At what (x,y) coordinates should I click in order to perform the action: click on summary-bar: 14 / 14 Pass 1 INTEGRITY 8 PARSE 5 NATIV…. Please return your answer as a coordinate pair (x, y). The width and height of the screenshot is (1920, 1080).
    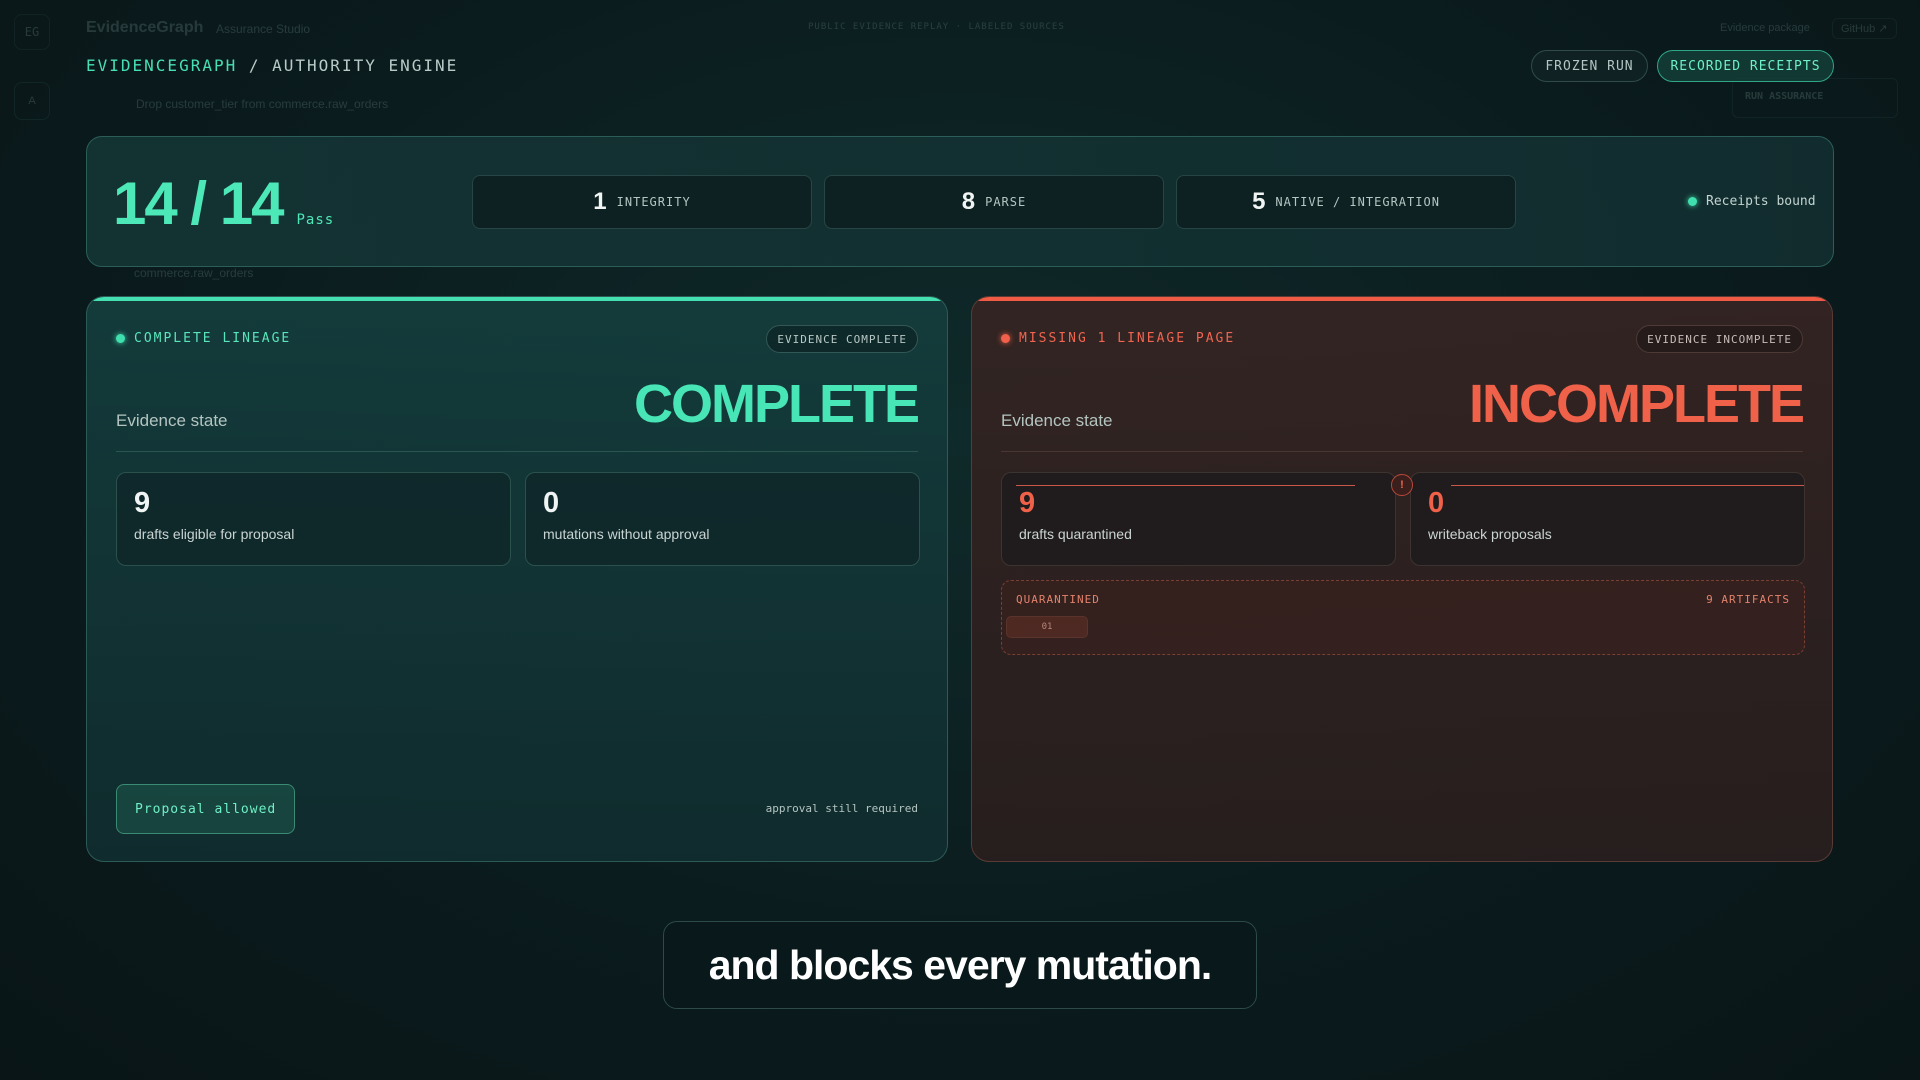
    Looking at the image, I should click on (960, 201).